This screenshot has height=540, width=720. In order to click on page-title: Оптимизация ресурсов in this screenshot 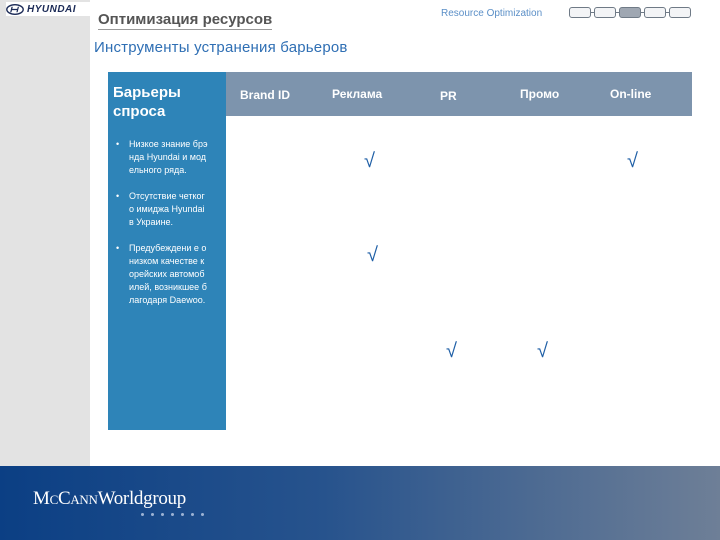, I will do `click(185, 20)`.